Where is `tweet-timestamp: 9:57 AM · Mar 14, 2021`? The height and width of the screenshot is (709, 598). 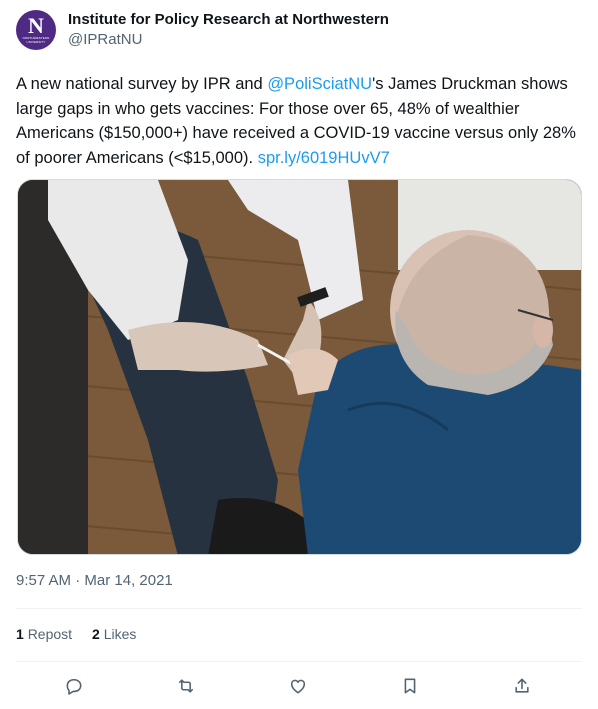 tweet-timestamp: 9:57 AM · Mar 14, 2021 is located at coordinates (94, 580).